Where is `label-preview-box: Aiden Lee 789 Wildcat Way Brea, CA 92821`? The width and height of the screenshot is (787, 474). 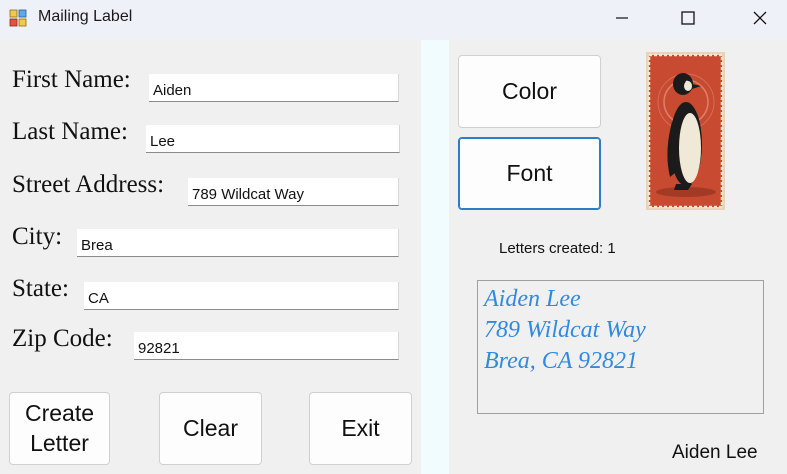
label-preview-box: Aiden Lee 789 Wildcat Way Brea, CA 92821 is located at coordinates (620, 347).